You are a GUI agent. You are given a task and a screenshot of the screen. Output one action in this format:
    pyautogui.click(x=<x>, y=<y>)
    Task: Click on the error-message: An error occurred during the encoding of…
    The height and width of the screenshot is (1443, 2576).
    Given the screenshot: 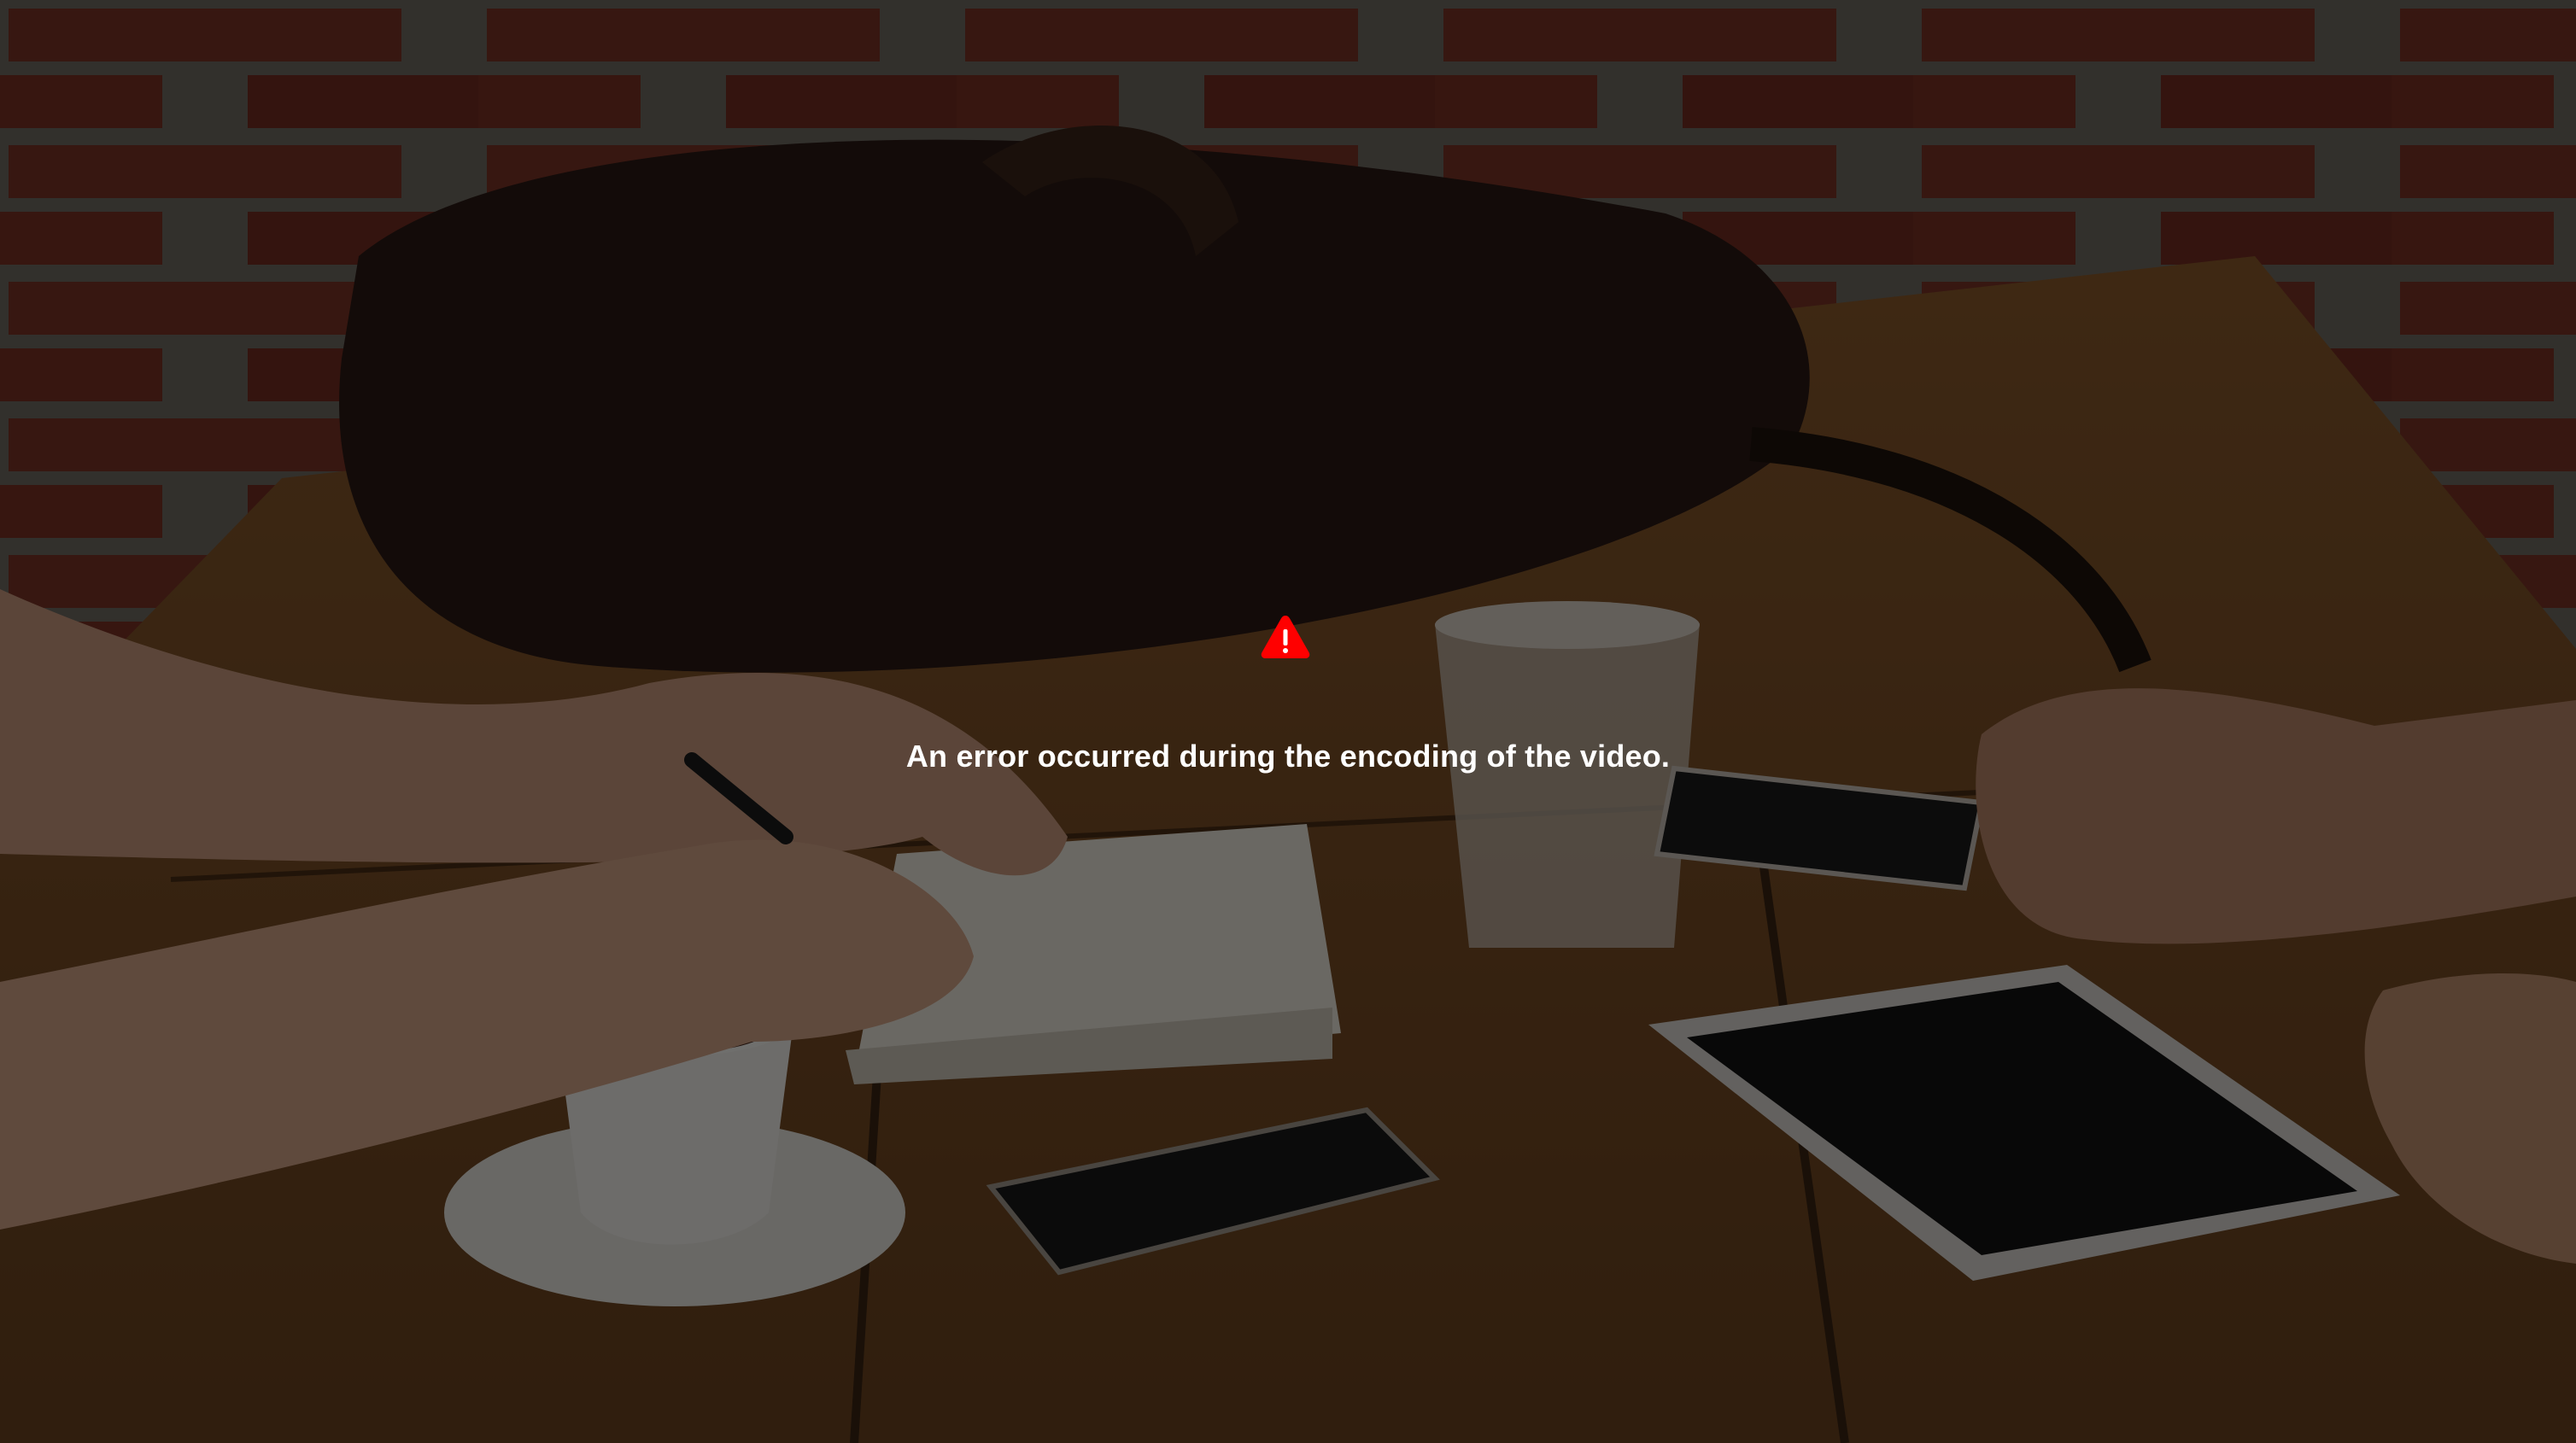 What is the action you would take?
    pyautogui.click(x=1288, y=756)
    